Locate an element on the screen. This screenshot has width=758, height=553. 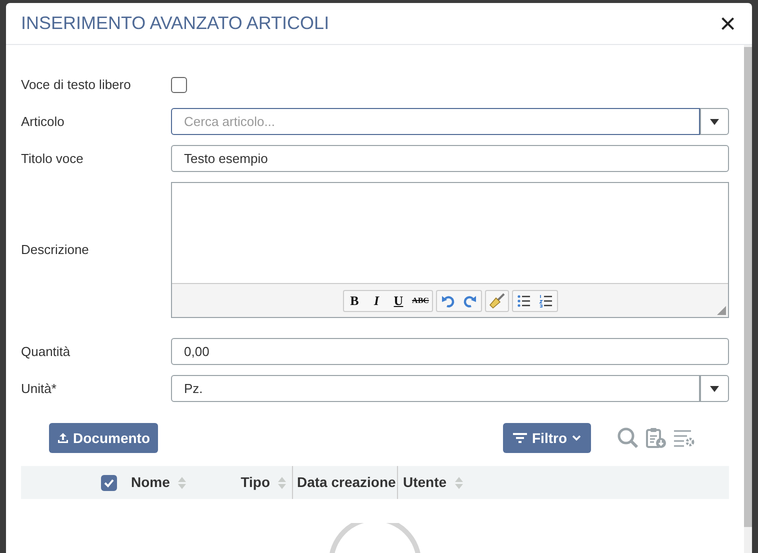
field-label: Unità* is located at coordinates (39, 389).